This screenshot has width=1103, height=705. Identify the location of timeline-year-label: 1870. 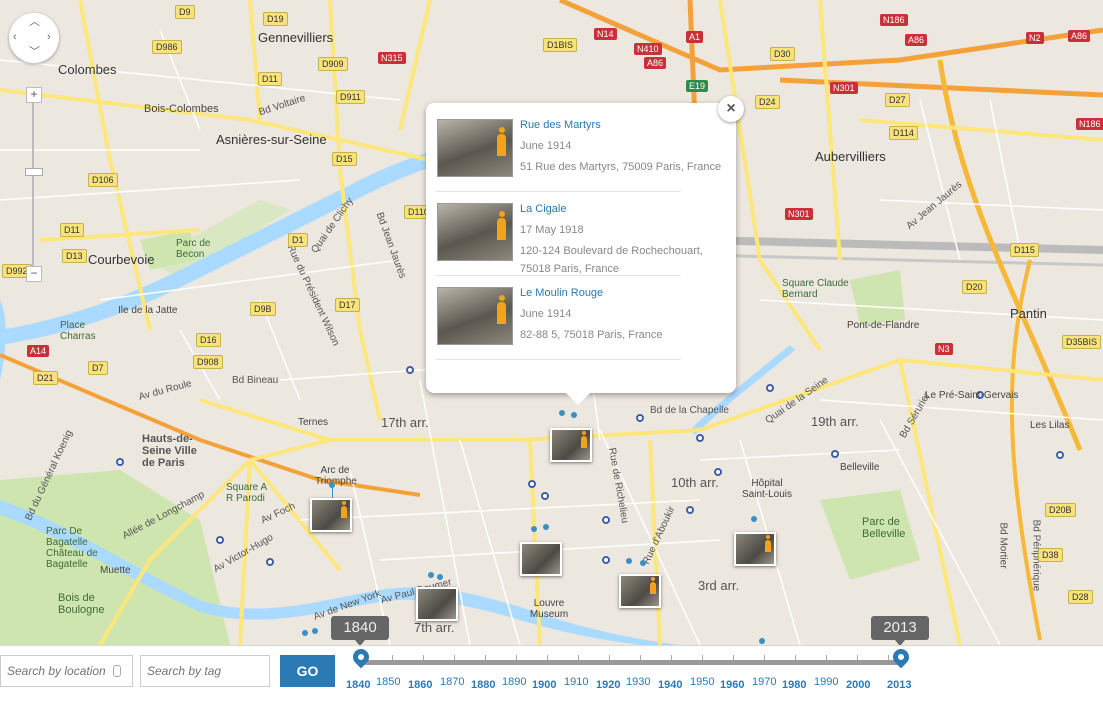
(452, 682).